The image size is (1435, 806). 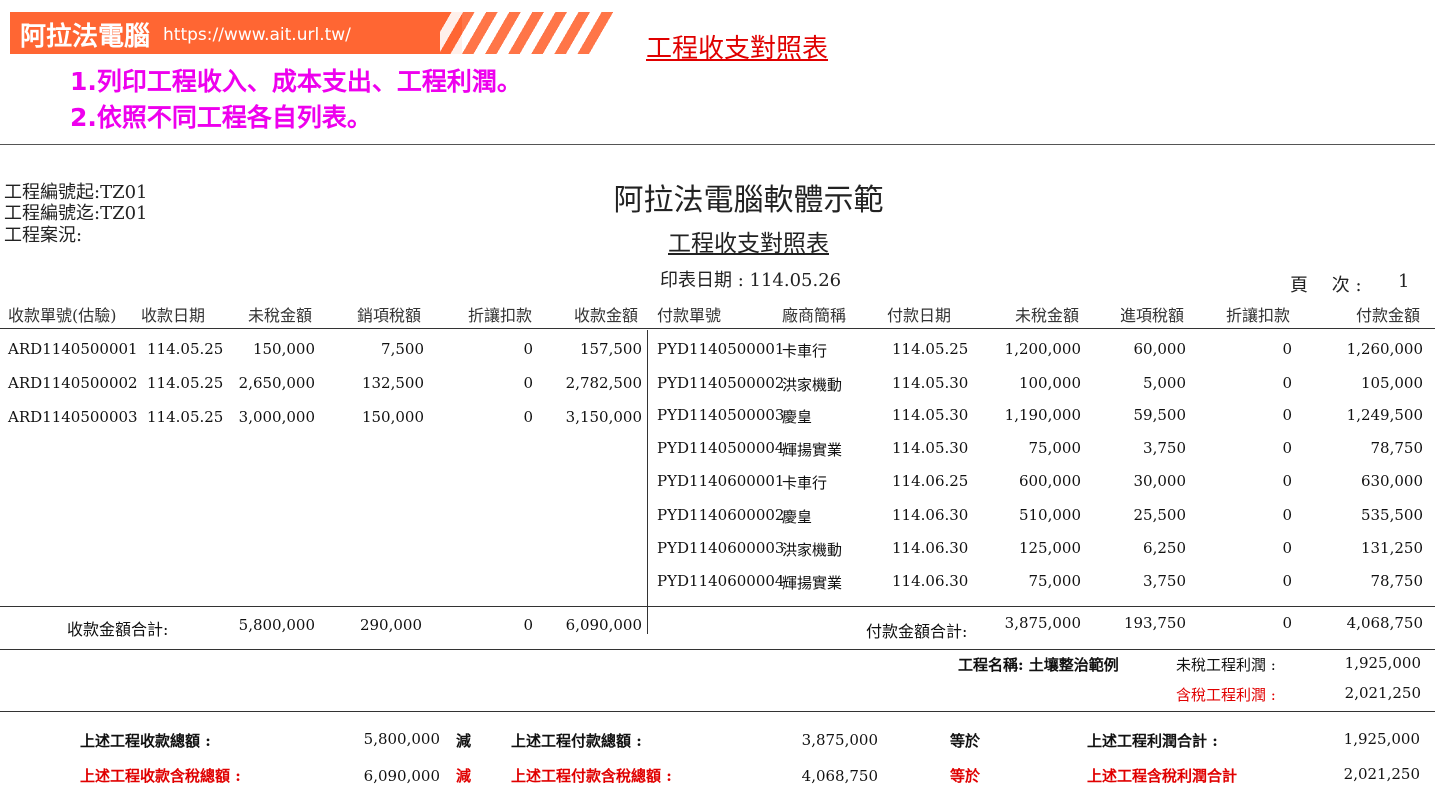 What do you see at coordinates (812, 550) in the screenshot?
I see `vendor: 洪家機動` at bounding box center [812, 550].